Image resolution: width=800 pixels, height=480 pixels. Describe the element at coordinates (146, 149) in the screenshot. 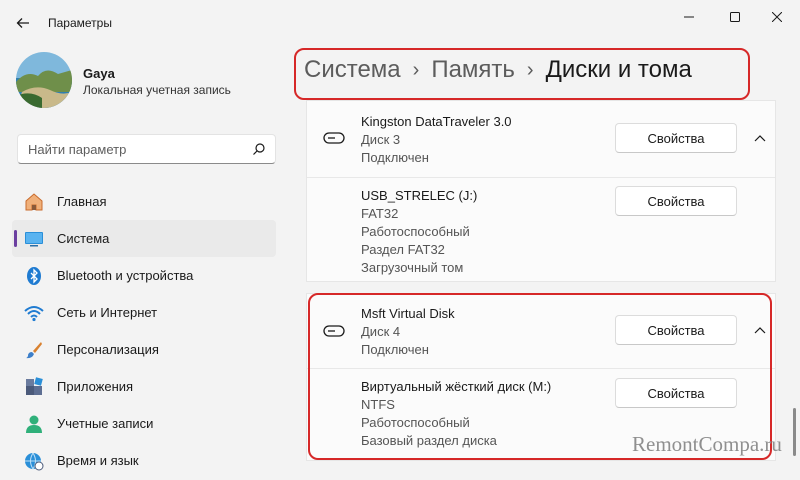

I see `search-input: Найти параметр` at that location.